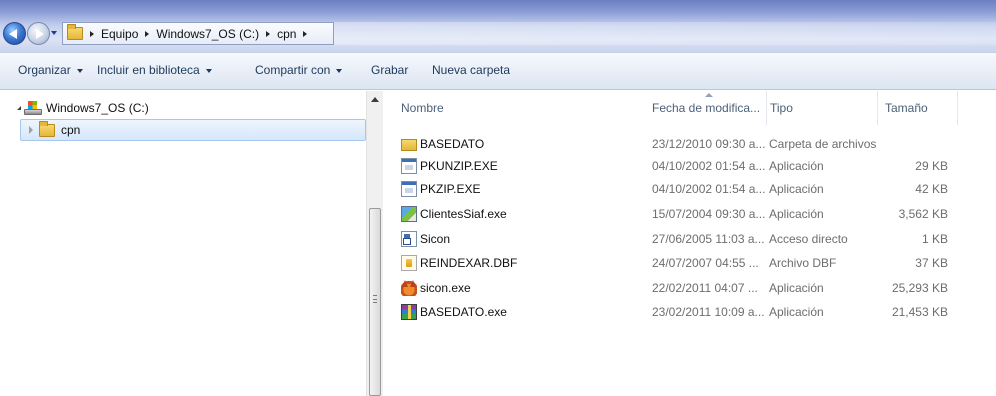 The height and width of the screenshot is (396, 996). What do you see at coordinates (823, 108) in the screenshot?
I see `column-header-type: Tipo` at bounding box center [823, 108].